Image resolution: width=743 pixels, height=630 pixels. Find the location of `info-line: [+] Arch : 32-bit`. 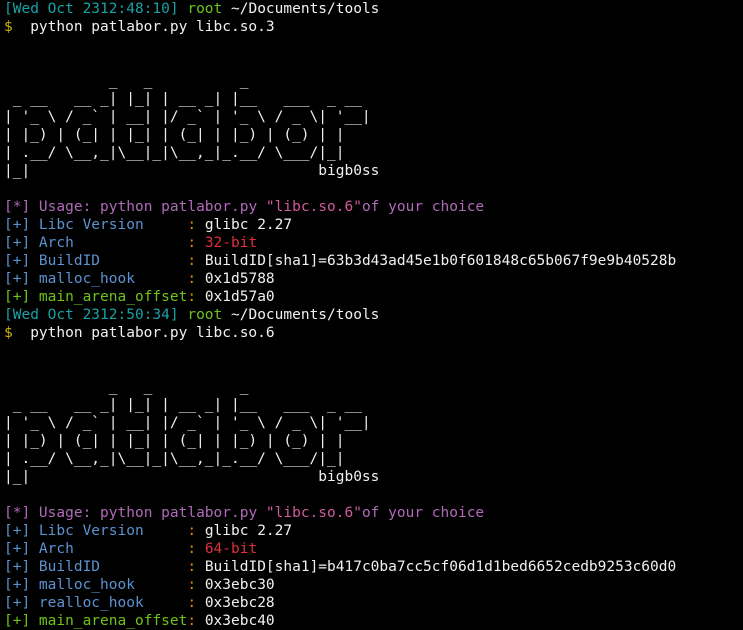

info-line: [+] Arch : 32-bit is located at coordinates (371, 243).